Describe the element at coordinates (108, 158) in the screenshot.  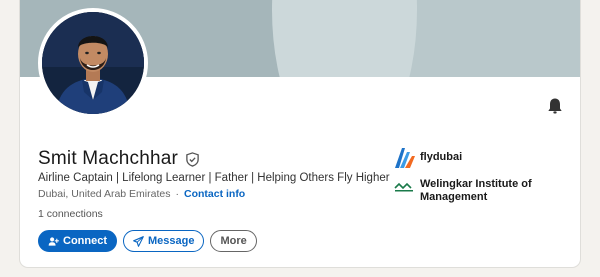
I see `profile-name: Smit Machchhar` at that location.